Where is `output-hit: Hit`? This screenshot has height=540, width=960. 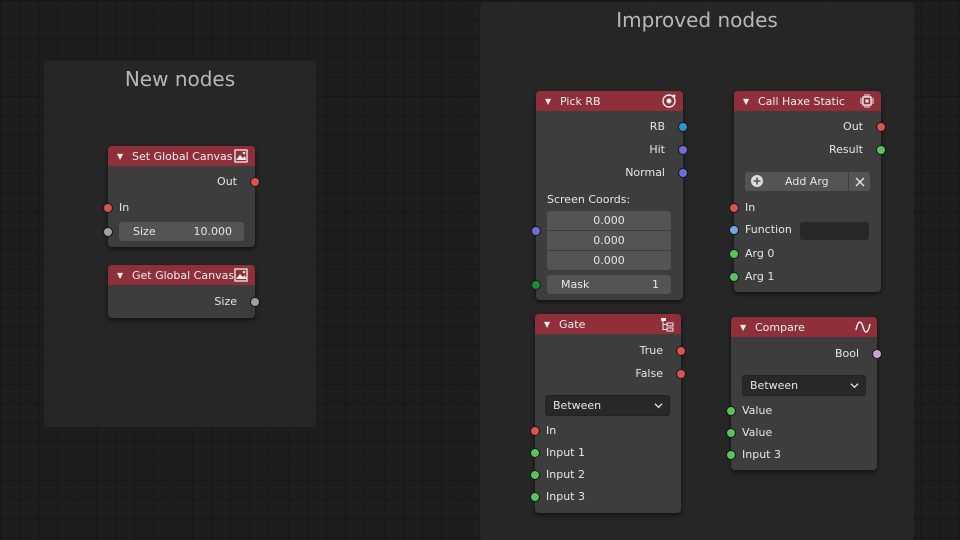
output-hit: Hit is located at coordinates (657, 149).